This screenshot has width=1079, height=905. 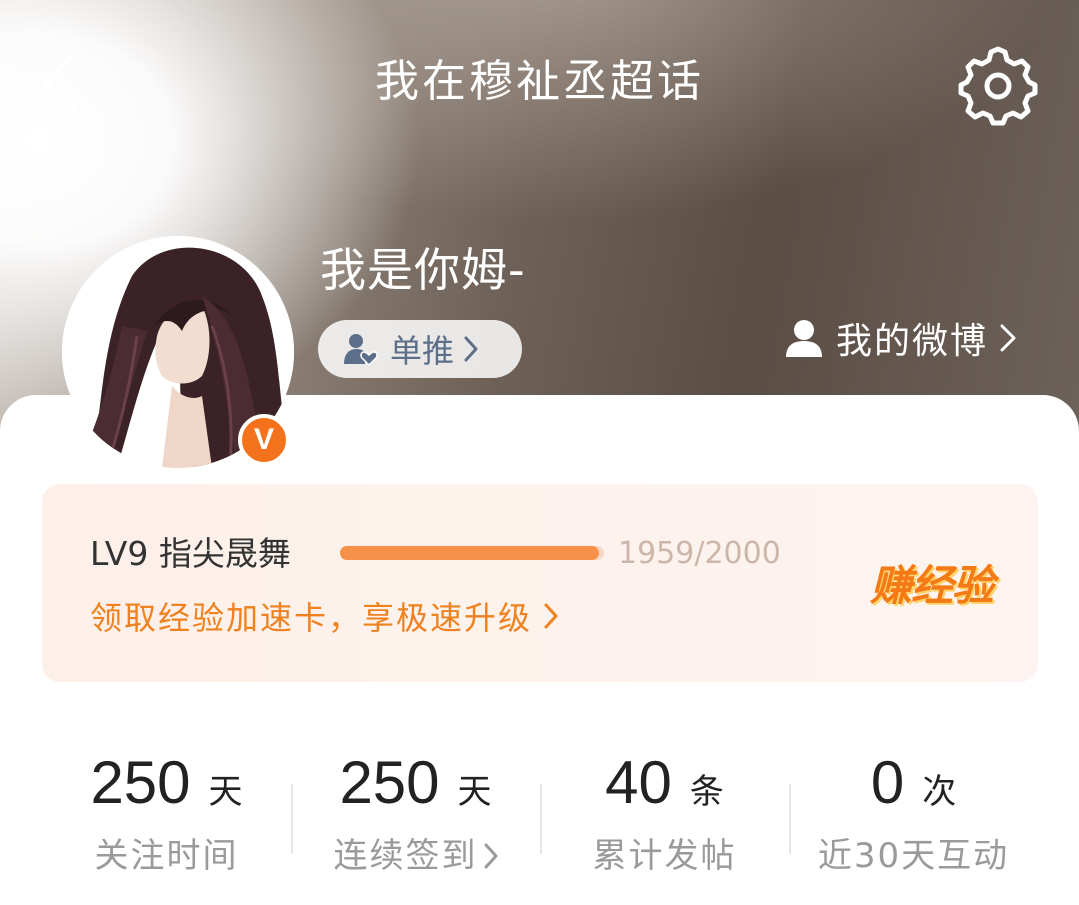 I want to click on stat-follow-time: 250 天 关注时间, so click(x=166, y=812).